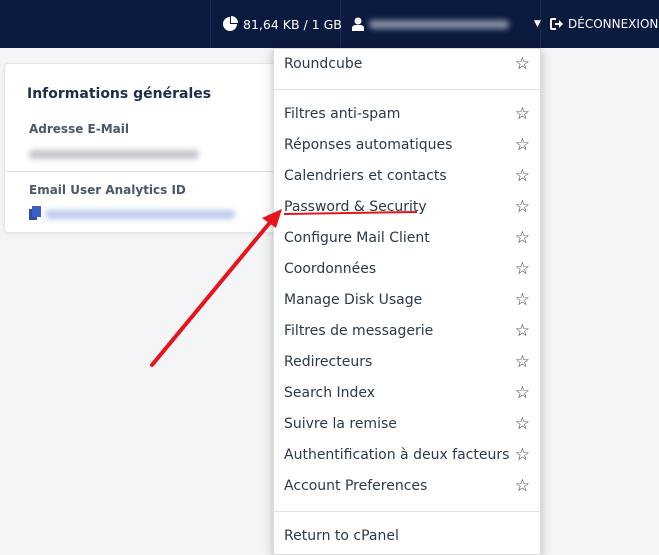 Image resolution: width=659 pixels, height=555 pixels. What do you see at coordinates (284, 288) in the screenshot?
I see `annotation-overlay` at bounding box center [284, 288].